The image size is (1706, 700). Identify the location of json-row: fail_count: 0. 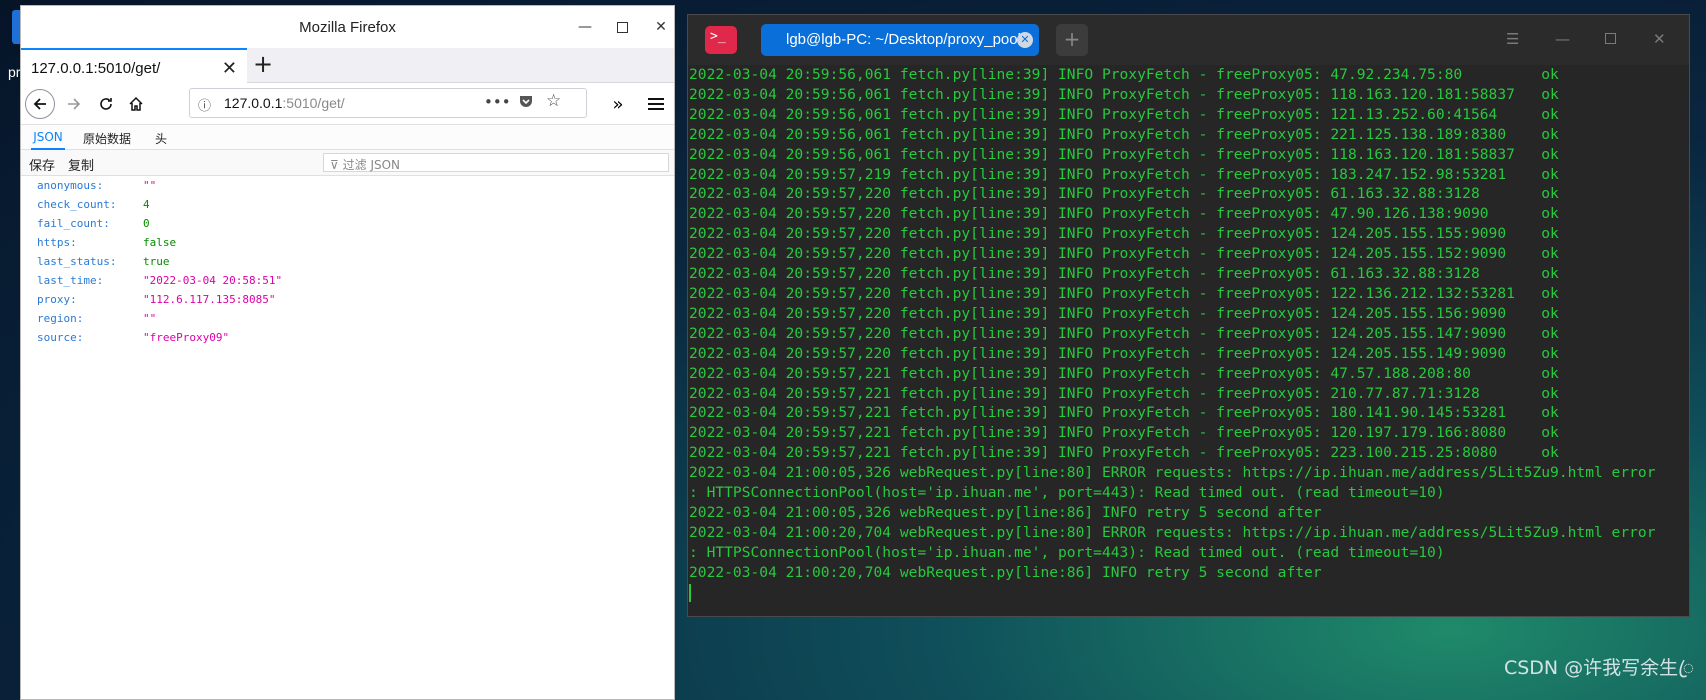
(355, 226).